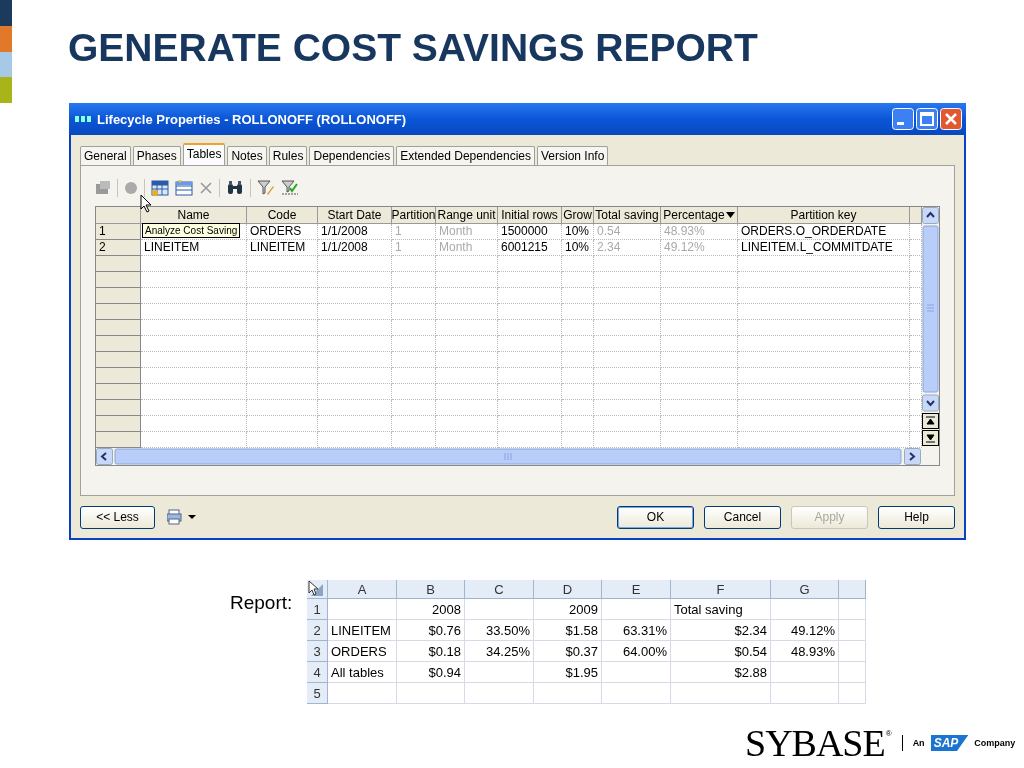 The image size is (1024, 768). What do you see at coordinates (103, 188) in the screenshot?
I see `properties-icon` at bounding box center [103, 188].